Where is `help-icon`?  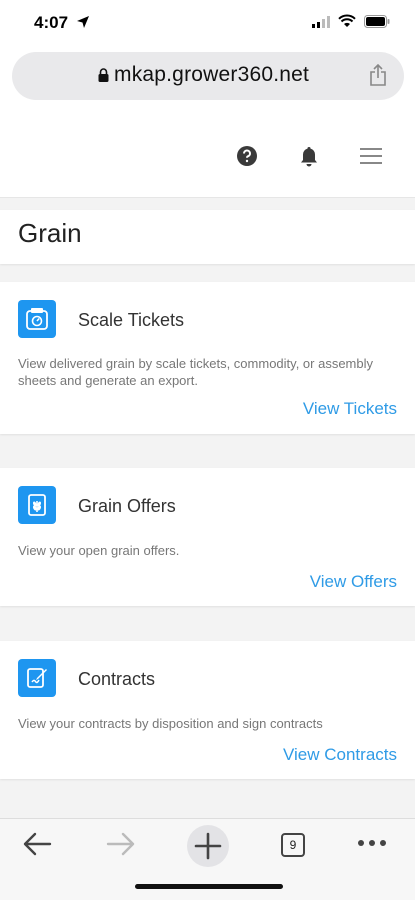 help-icon is located at coordinates (247, 156).